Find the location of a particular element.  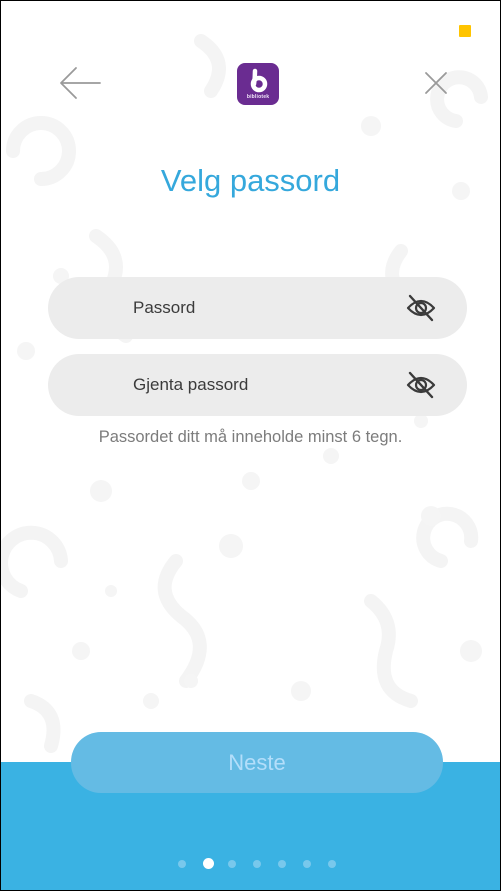

page-title: Velg passord is located at coordinates (250, 180).